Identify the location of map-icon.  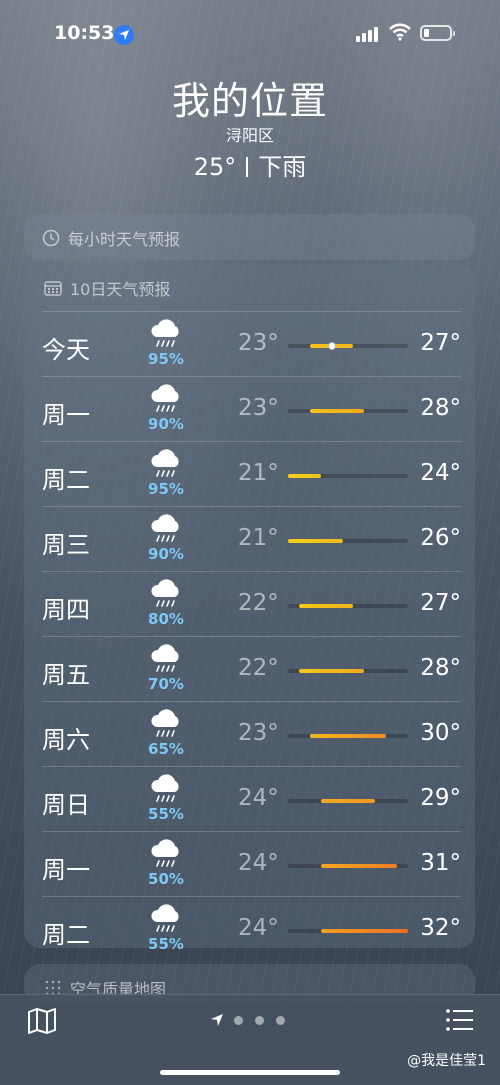
(42, 1021).